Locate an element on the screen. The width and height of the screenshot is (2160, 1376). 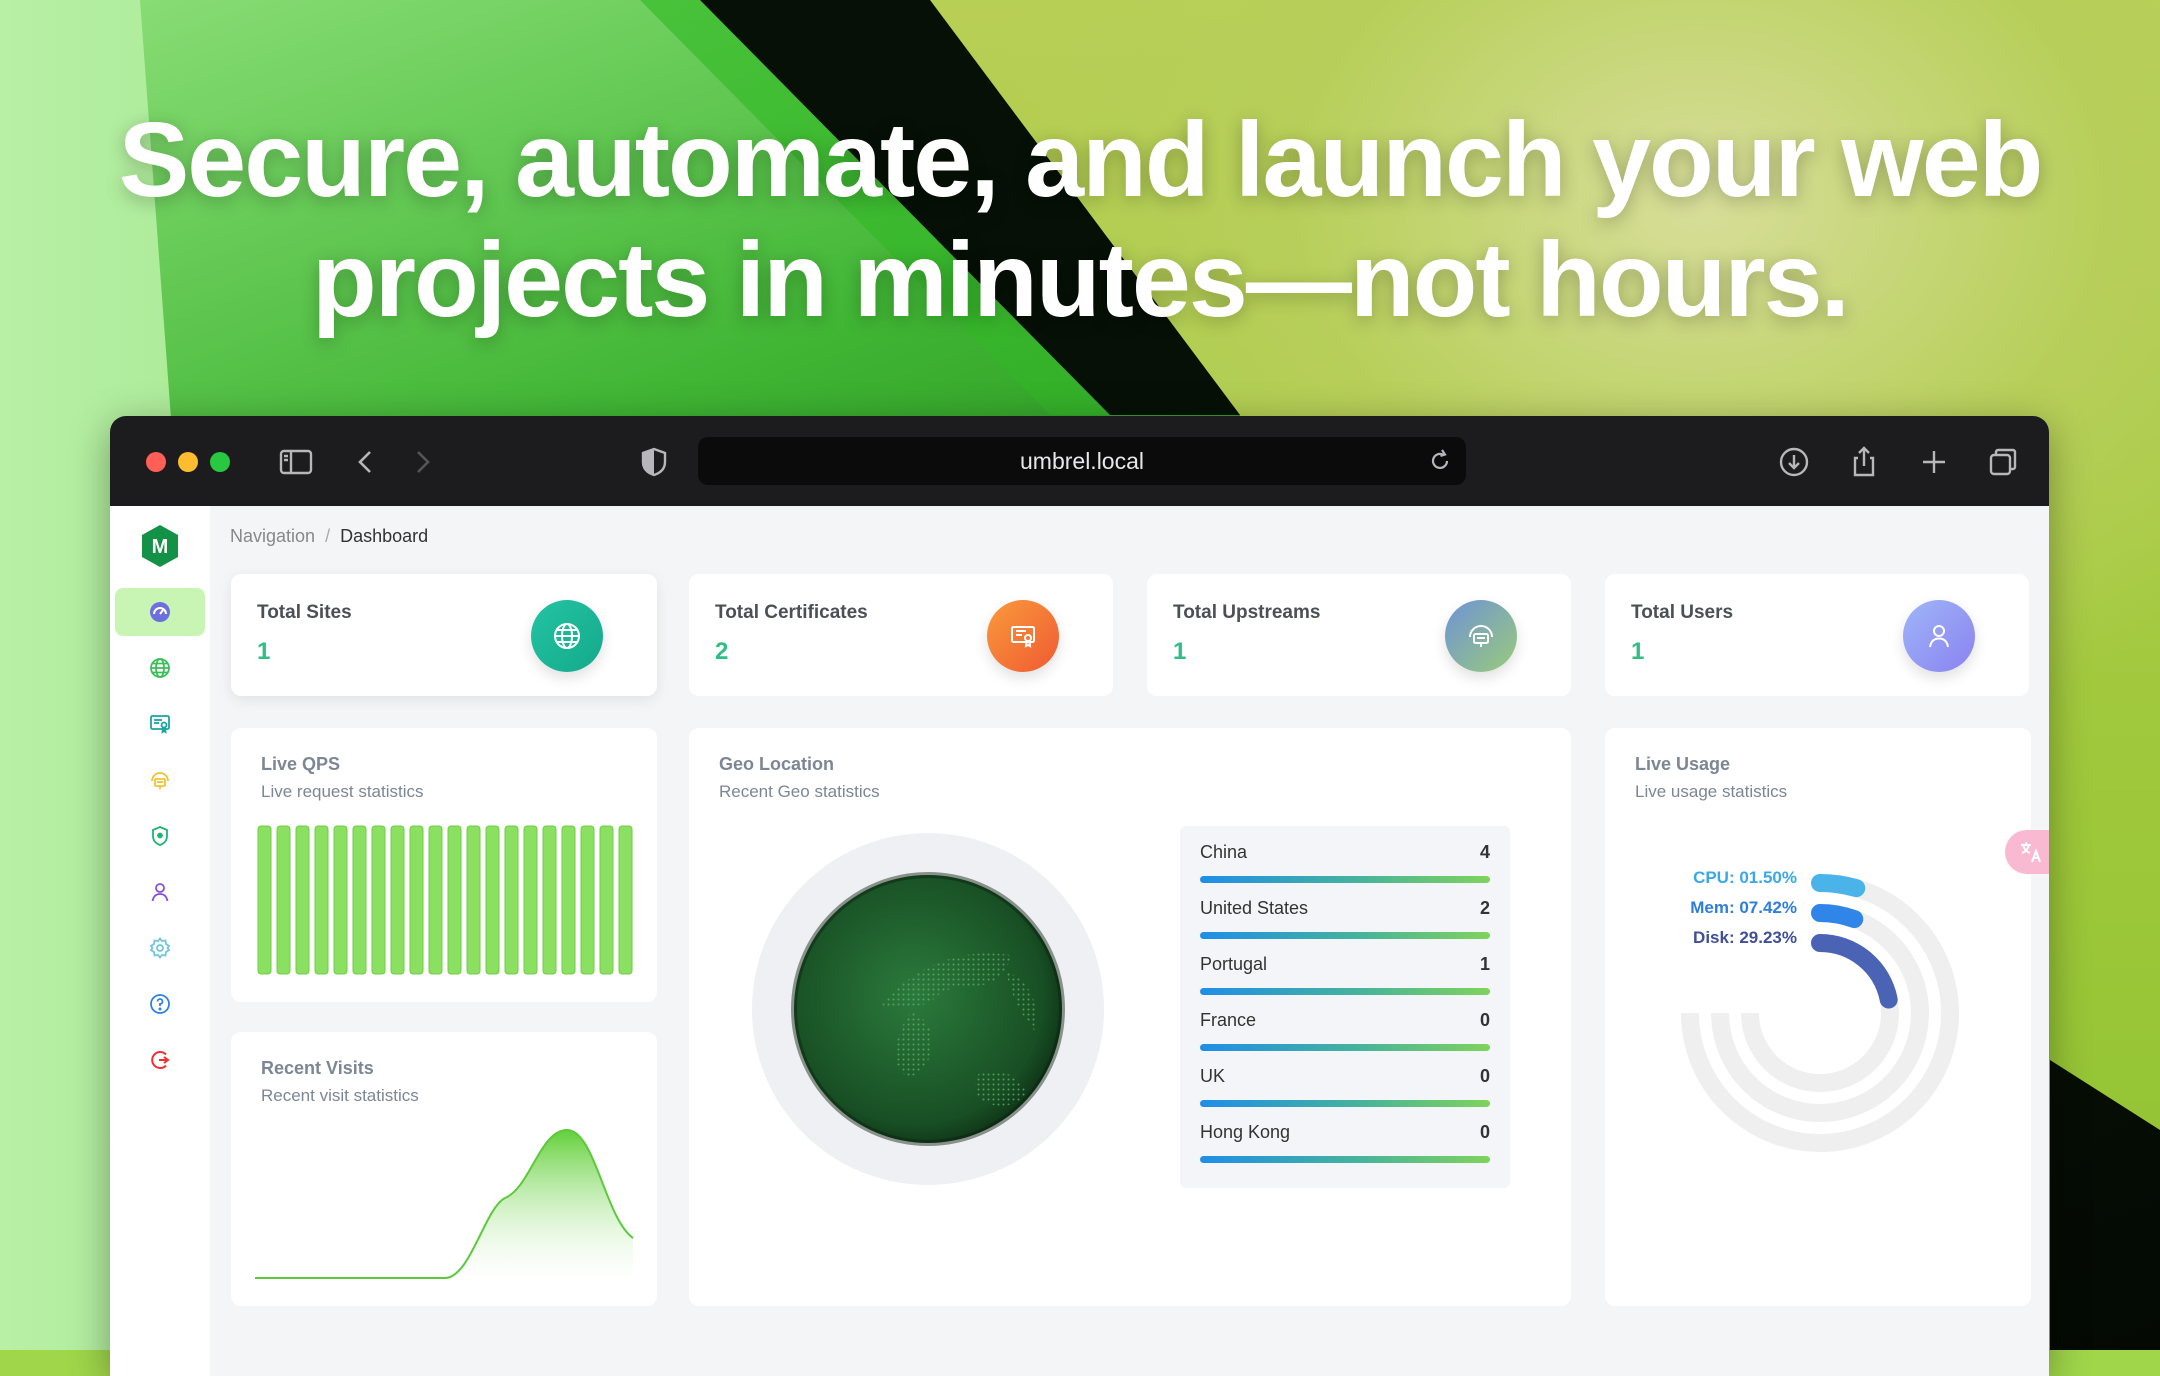
sidebar-item-sites is located at coordinates (160, 668).